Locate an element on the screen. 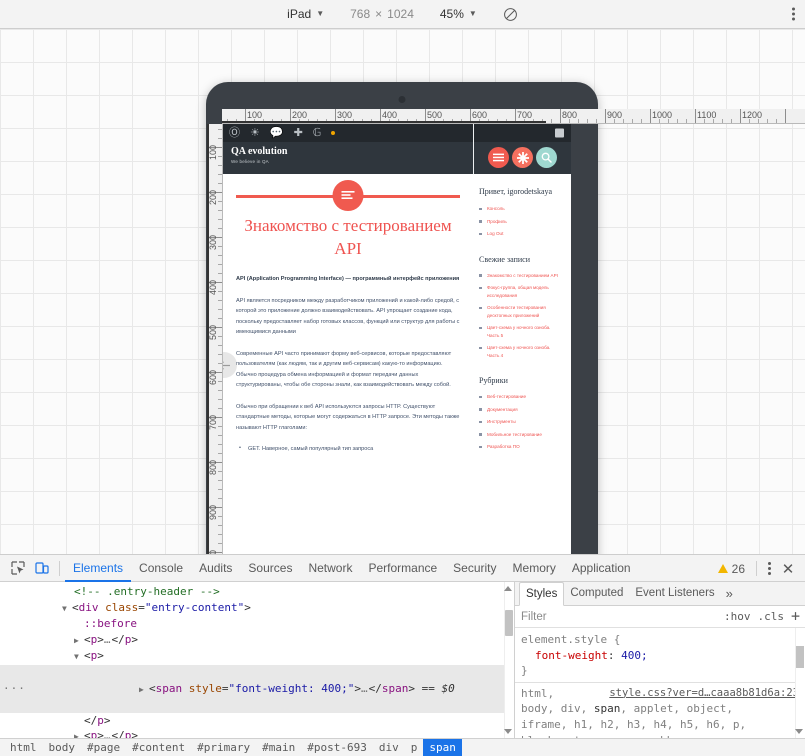 The height and width of the screenshot is (756, 805). tab-audits: Audits is located at coordinates (215, 568).